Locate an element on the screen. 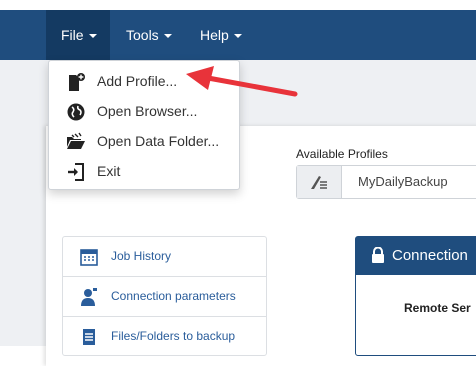 The height and width of the screenshot is (366, 476). red-arrow-annotation is located at coordinates (242, 81).